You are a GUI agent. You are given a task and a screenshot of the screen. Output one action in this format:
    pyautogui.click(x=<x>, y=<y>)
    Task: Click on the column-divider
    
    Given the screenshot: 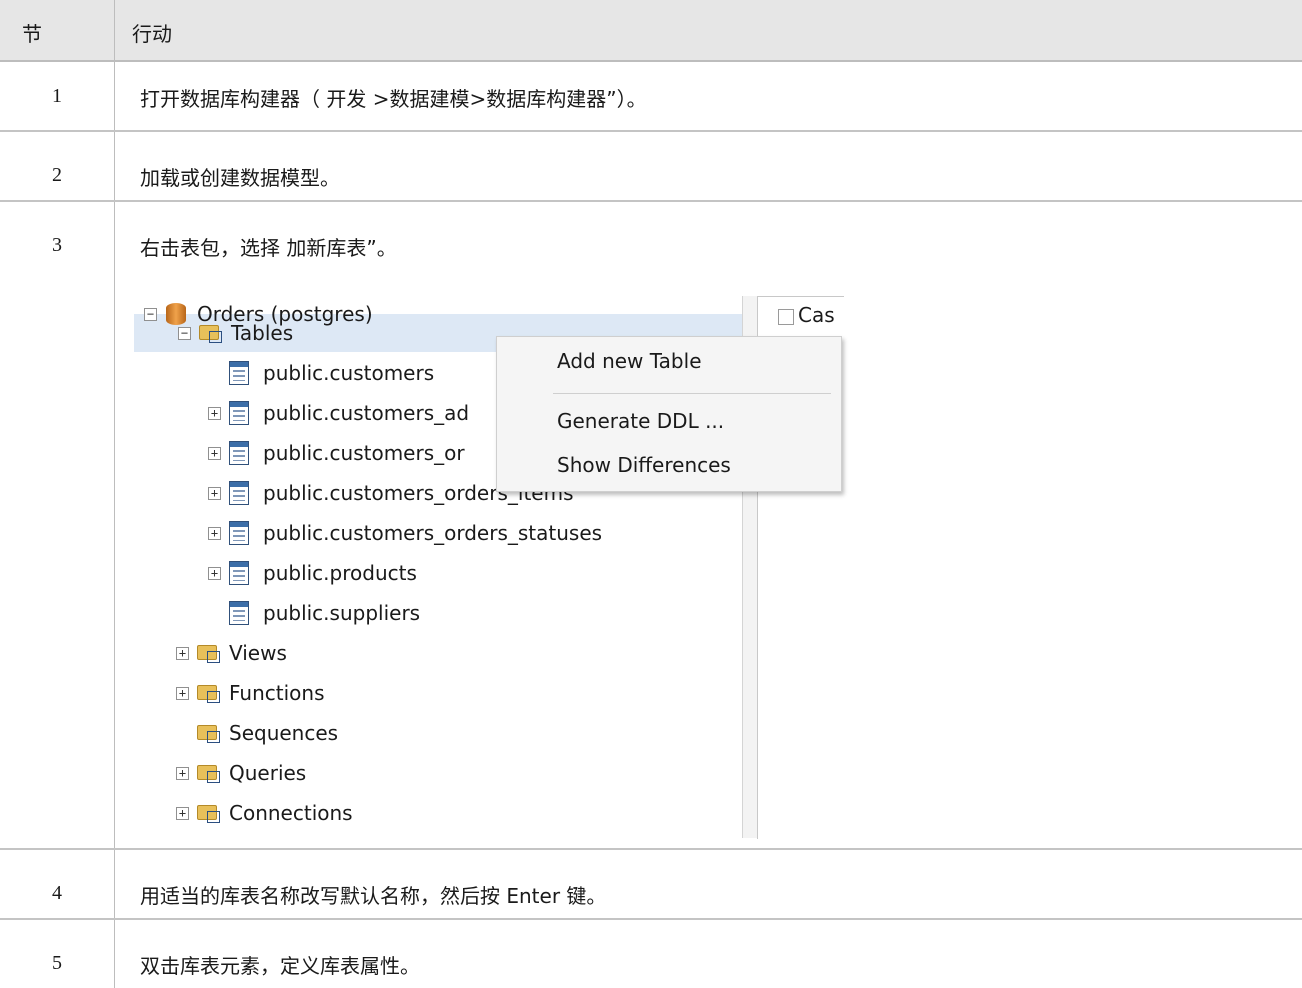 What is the action you would take?
    pyautogui.click(x=114, y=494)
    